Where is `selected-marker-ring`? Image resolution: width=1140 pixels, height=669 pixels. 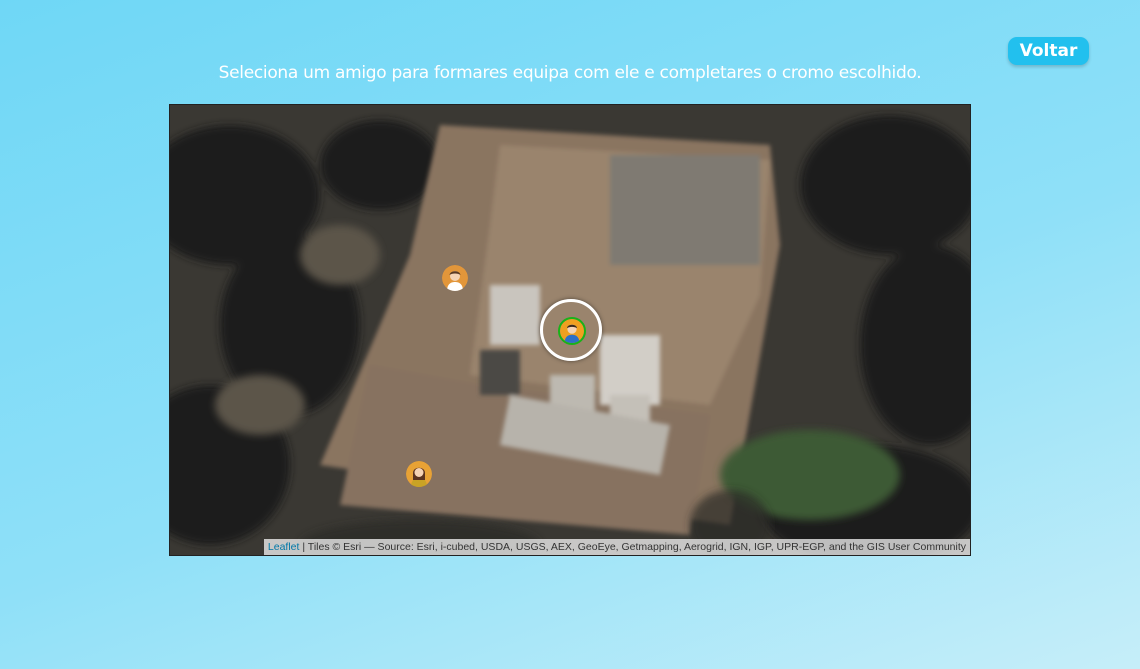 selected-marker-ring is located at coordinates (571, 330).